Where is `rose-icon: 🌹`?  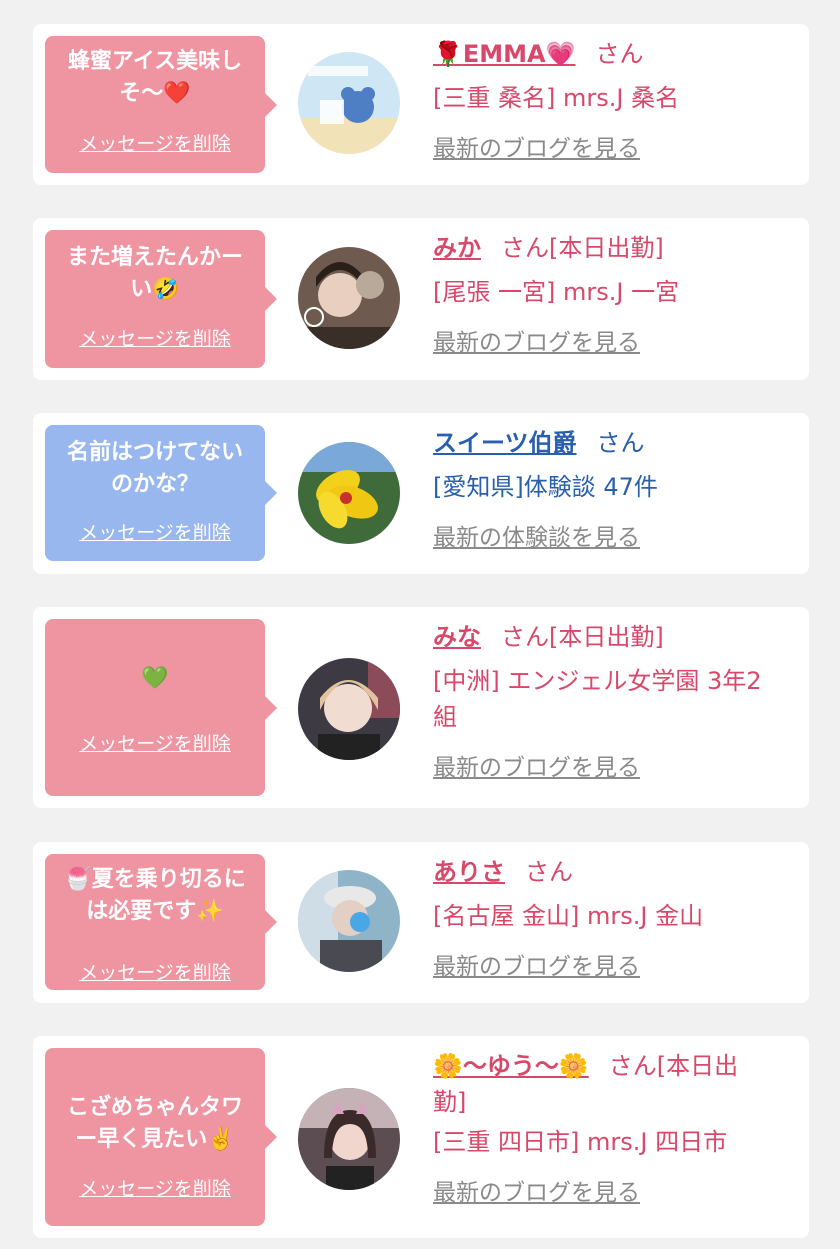
rose-icon: 🌹 is located at coordinates (448, 54).